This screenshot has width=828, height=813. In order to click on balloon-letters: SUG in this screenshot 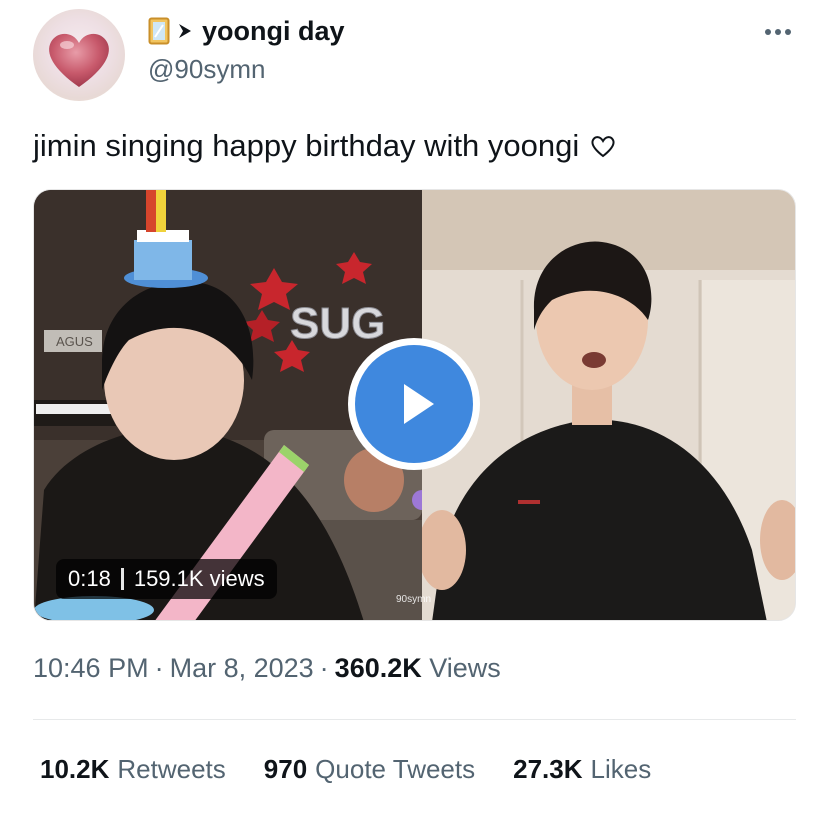, I will do `click(337, 323)`.